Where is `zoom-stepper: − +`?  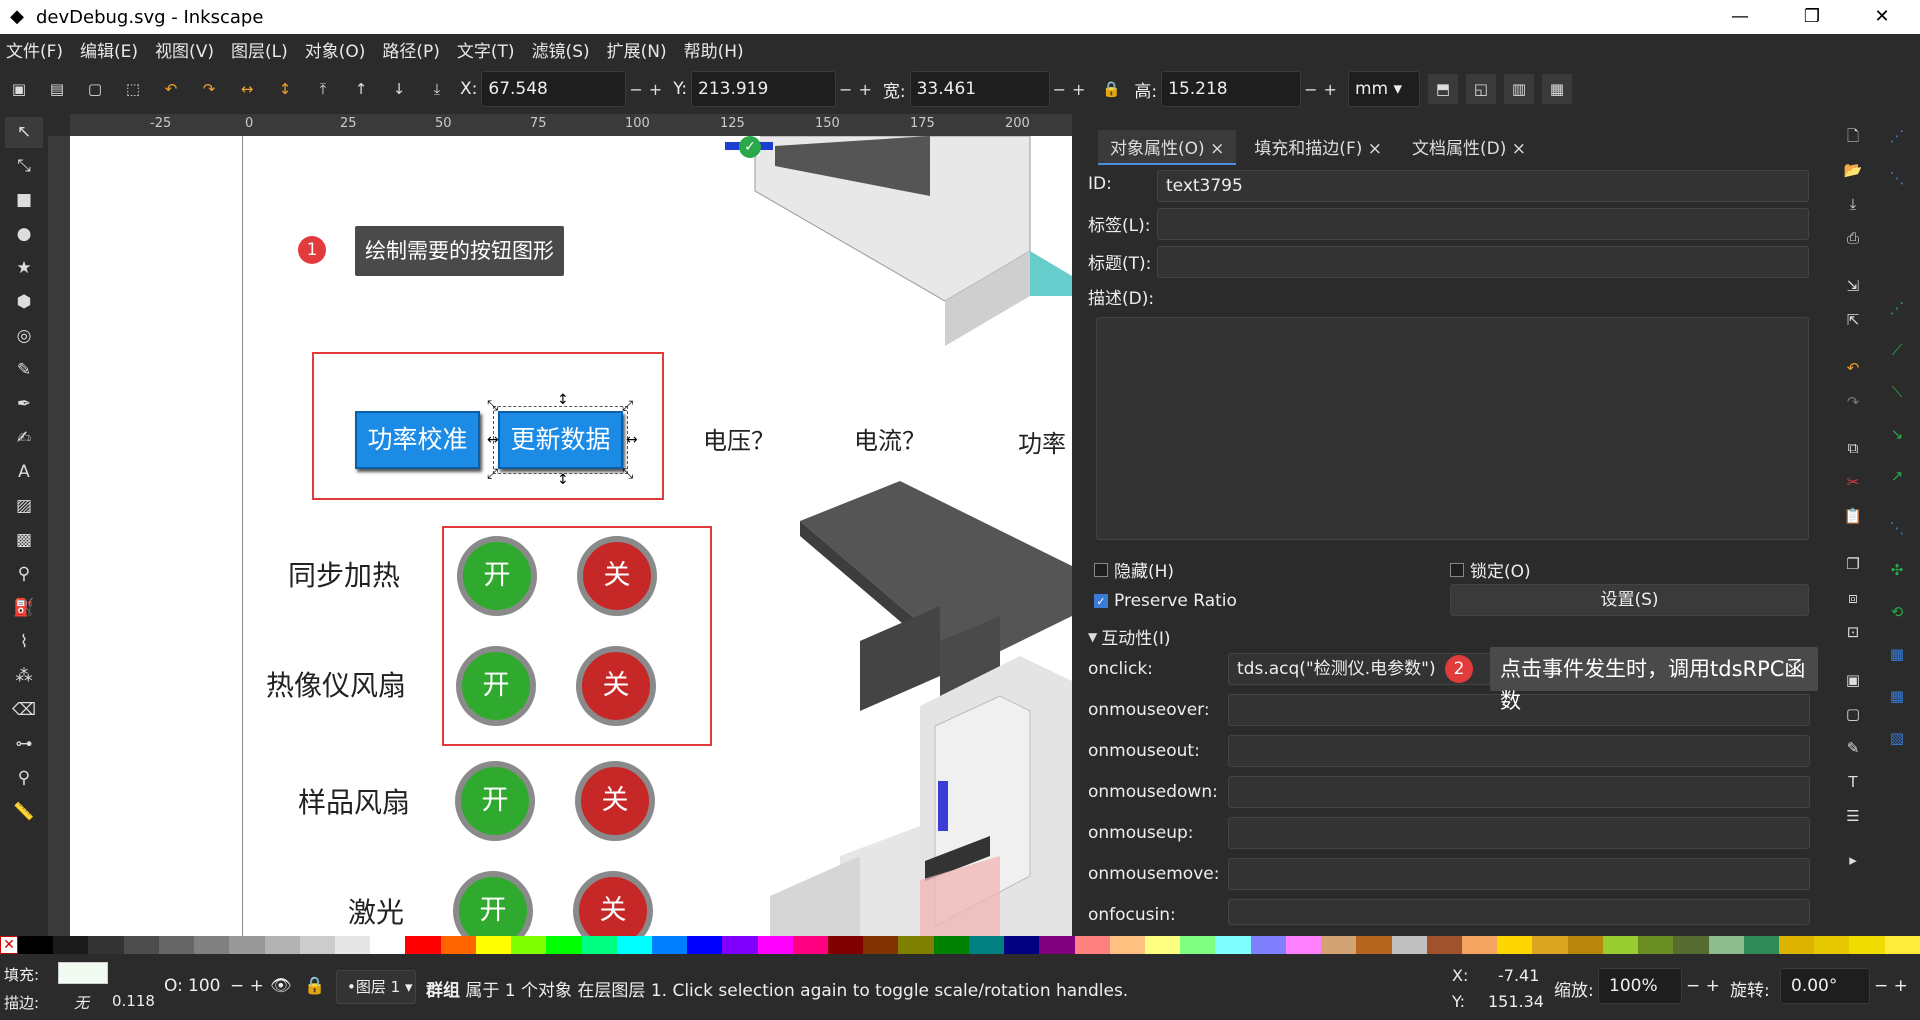 zoom-stepper: − + is located at coordinates (1703, 986).